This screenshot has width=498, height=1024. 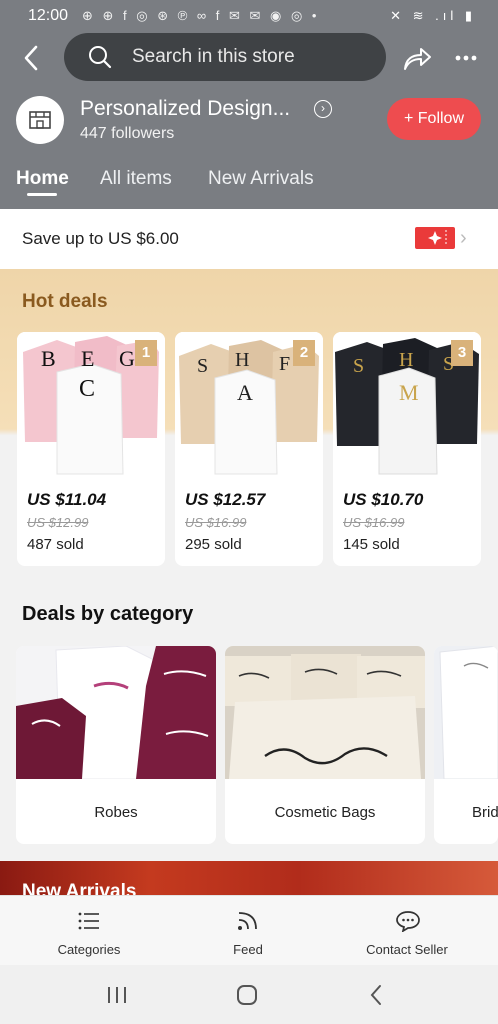 I want to click on coupon-ticket-icon, so click(x=435, y=238).